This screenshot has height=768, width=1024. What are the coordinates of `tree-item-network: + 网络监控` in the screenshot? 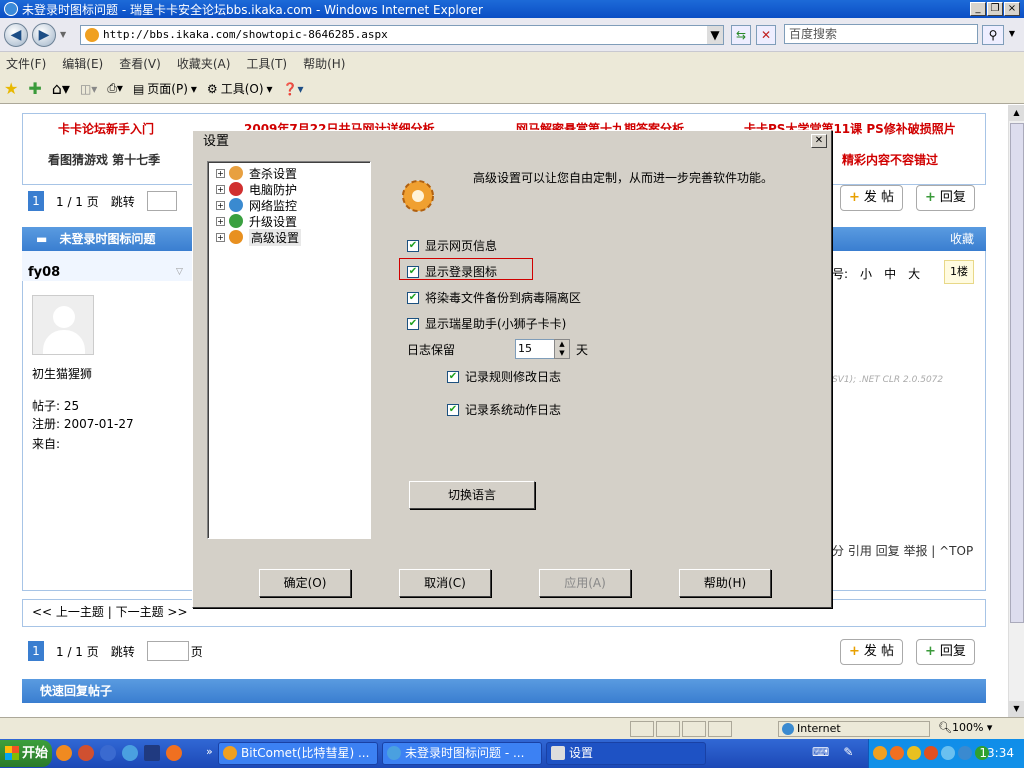 It's located at (293, 205).